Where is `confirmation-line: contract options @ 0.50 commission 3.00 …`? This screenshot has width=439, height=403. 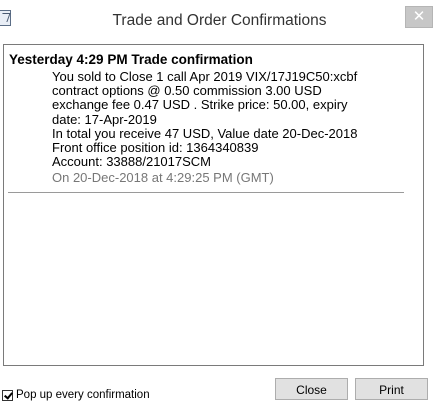
confirmation-line: contract options @ 0.50 commission 3.00 … is located at coordinates (187, 91).